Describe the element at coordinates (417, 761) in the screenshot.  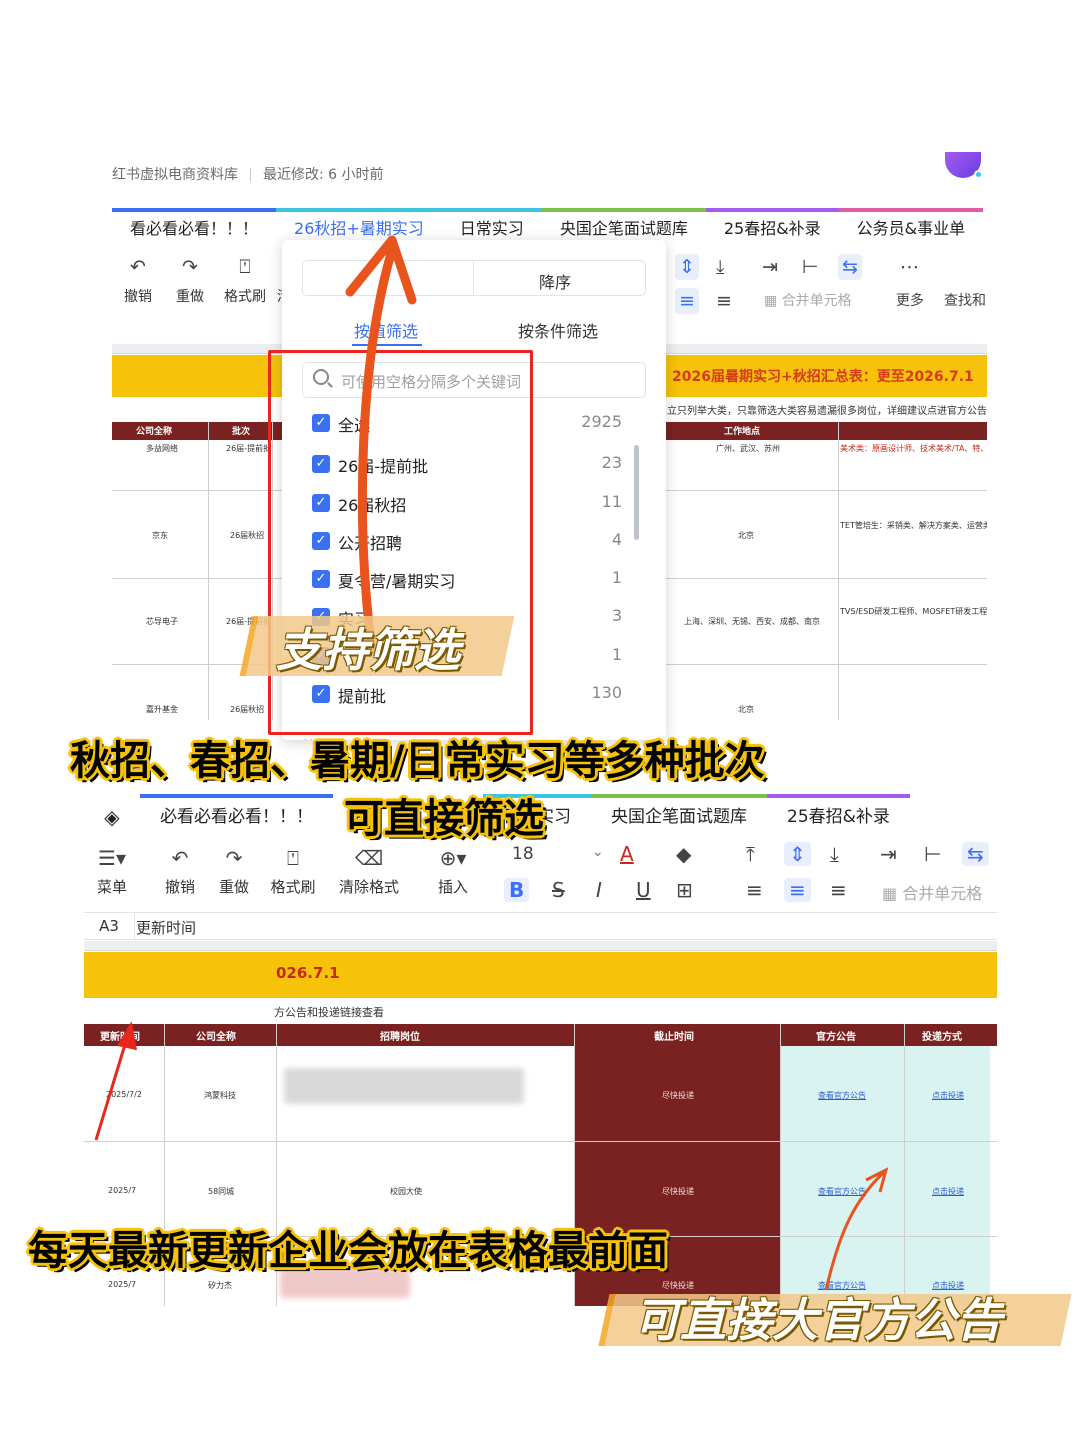
I see `caption-batches: 秋招、春招、暑期/日常实习等多种批次` at that location.